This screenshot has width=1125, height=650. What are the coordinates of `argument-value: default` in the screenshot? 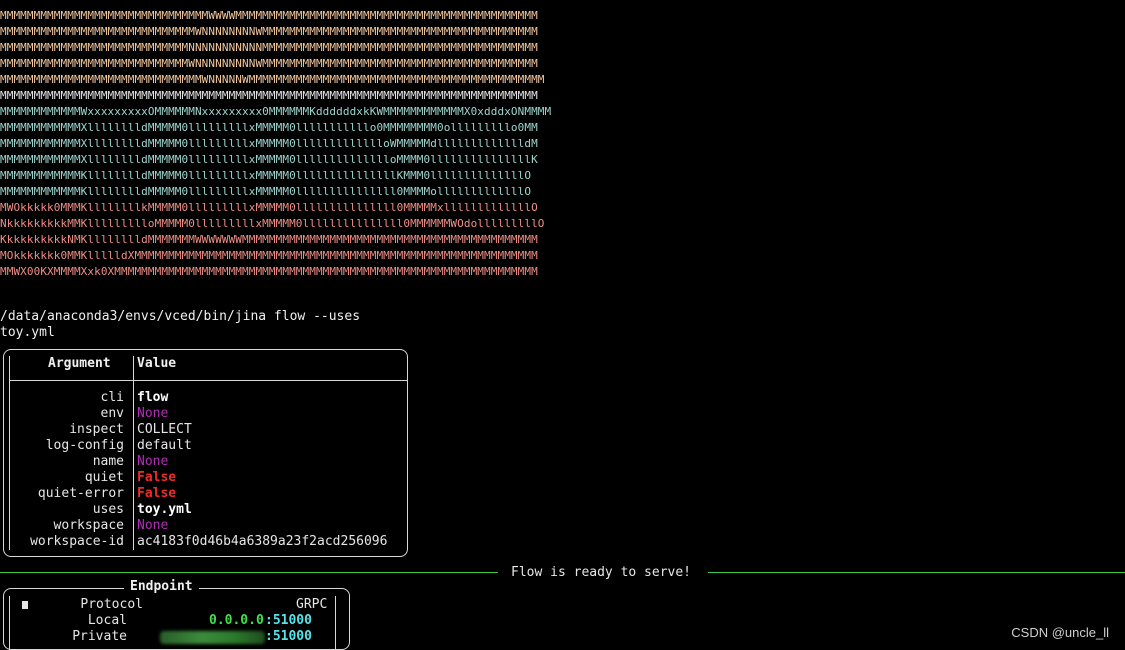 It's located at (164, 445).